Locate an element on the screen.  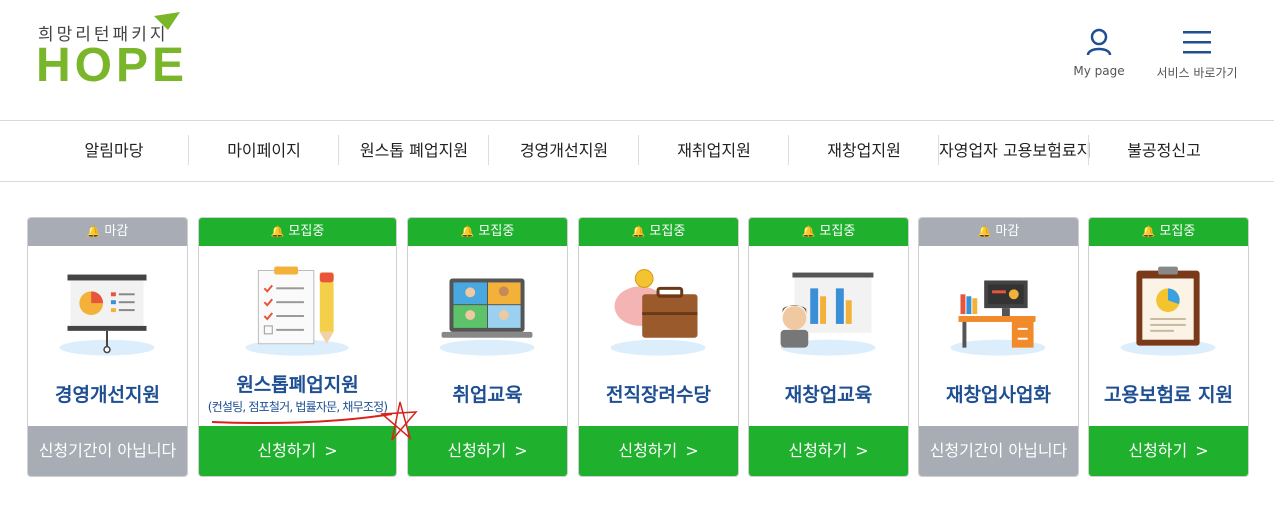
logo-flag-icon is located at coordinates (167, 21).